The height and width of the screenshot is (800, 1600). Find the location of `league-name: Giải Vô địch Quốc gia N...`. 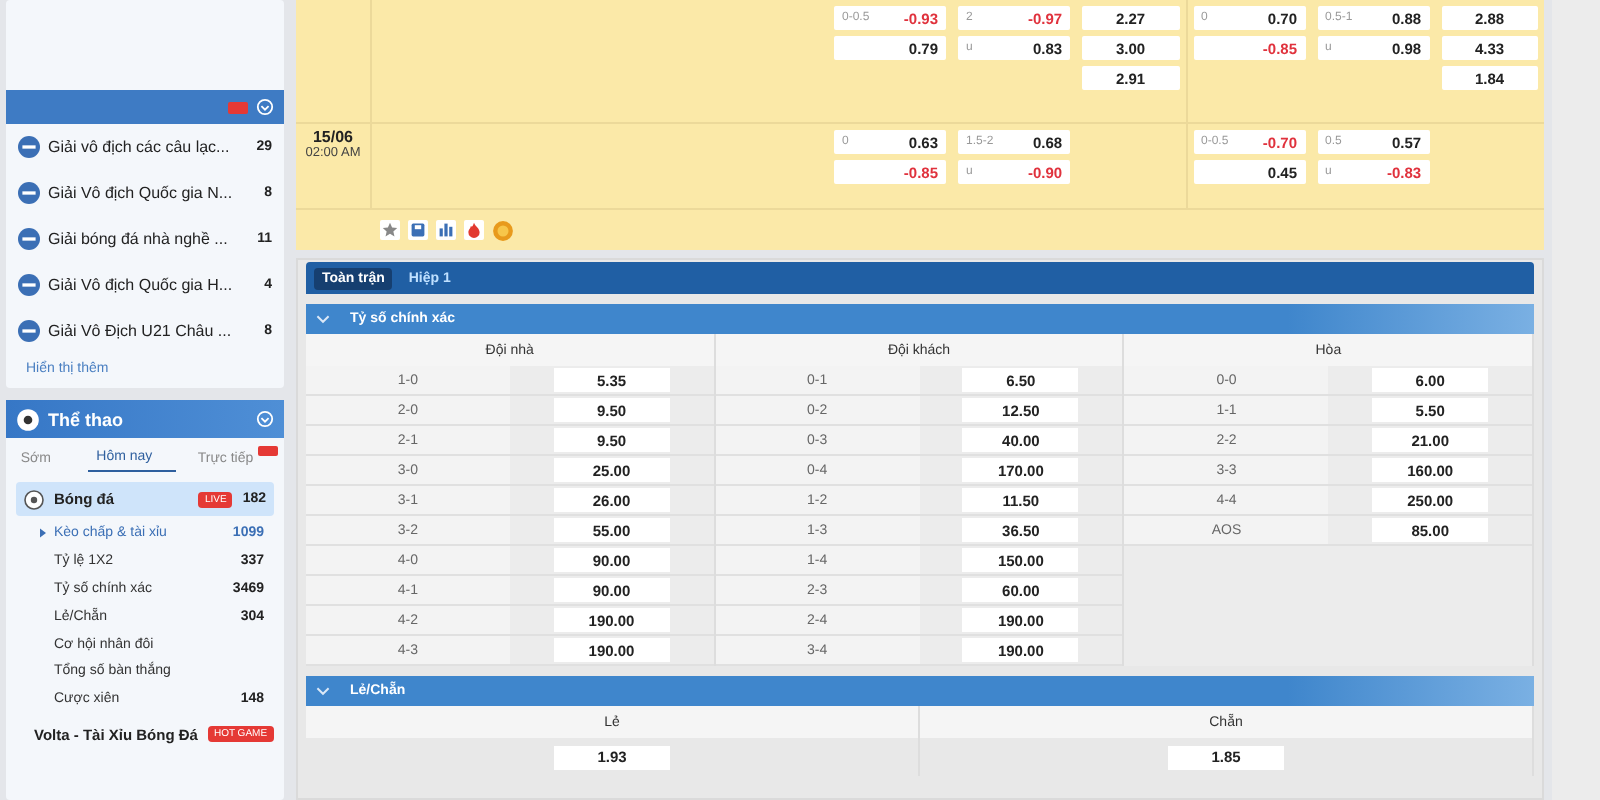

league-name: Giải Vô địch Quốc gia N... is located at coordinates (141, 193).